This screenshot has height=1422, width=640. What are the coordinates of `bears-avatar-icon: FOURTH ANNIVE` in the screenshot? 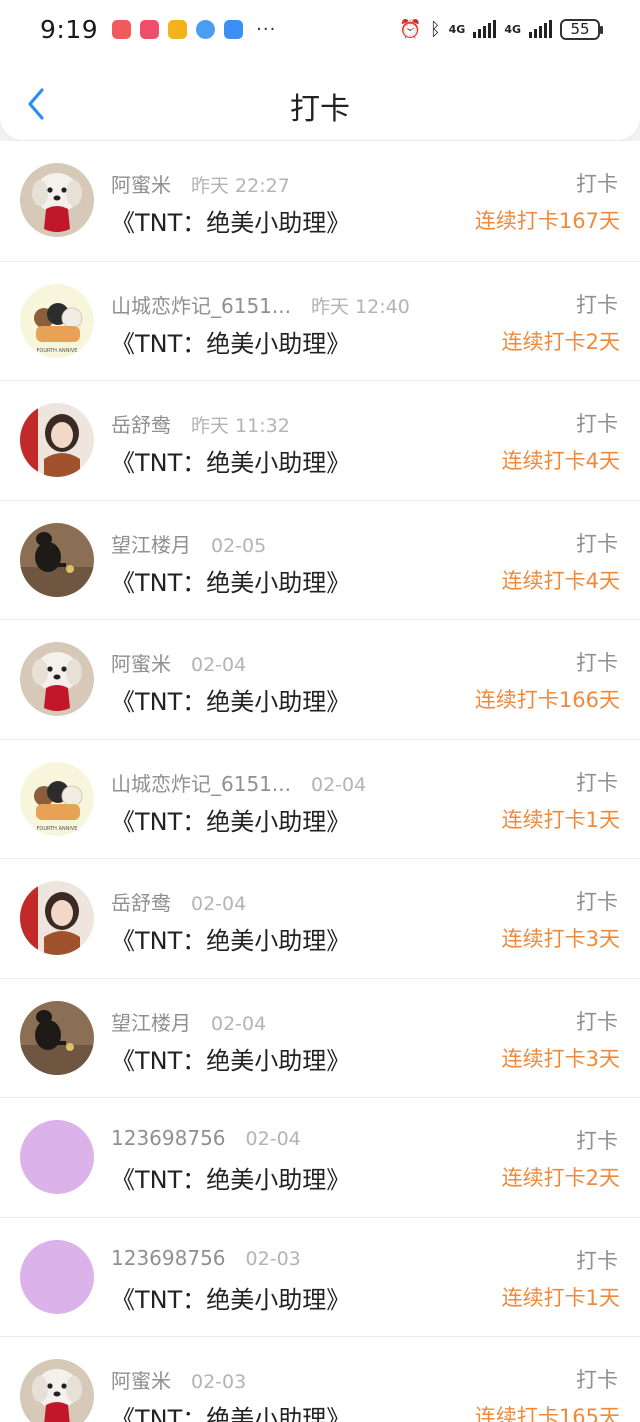 It's located at (57, 320).